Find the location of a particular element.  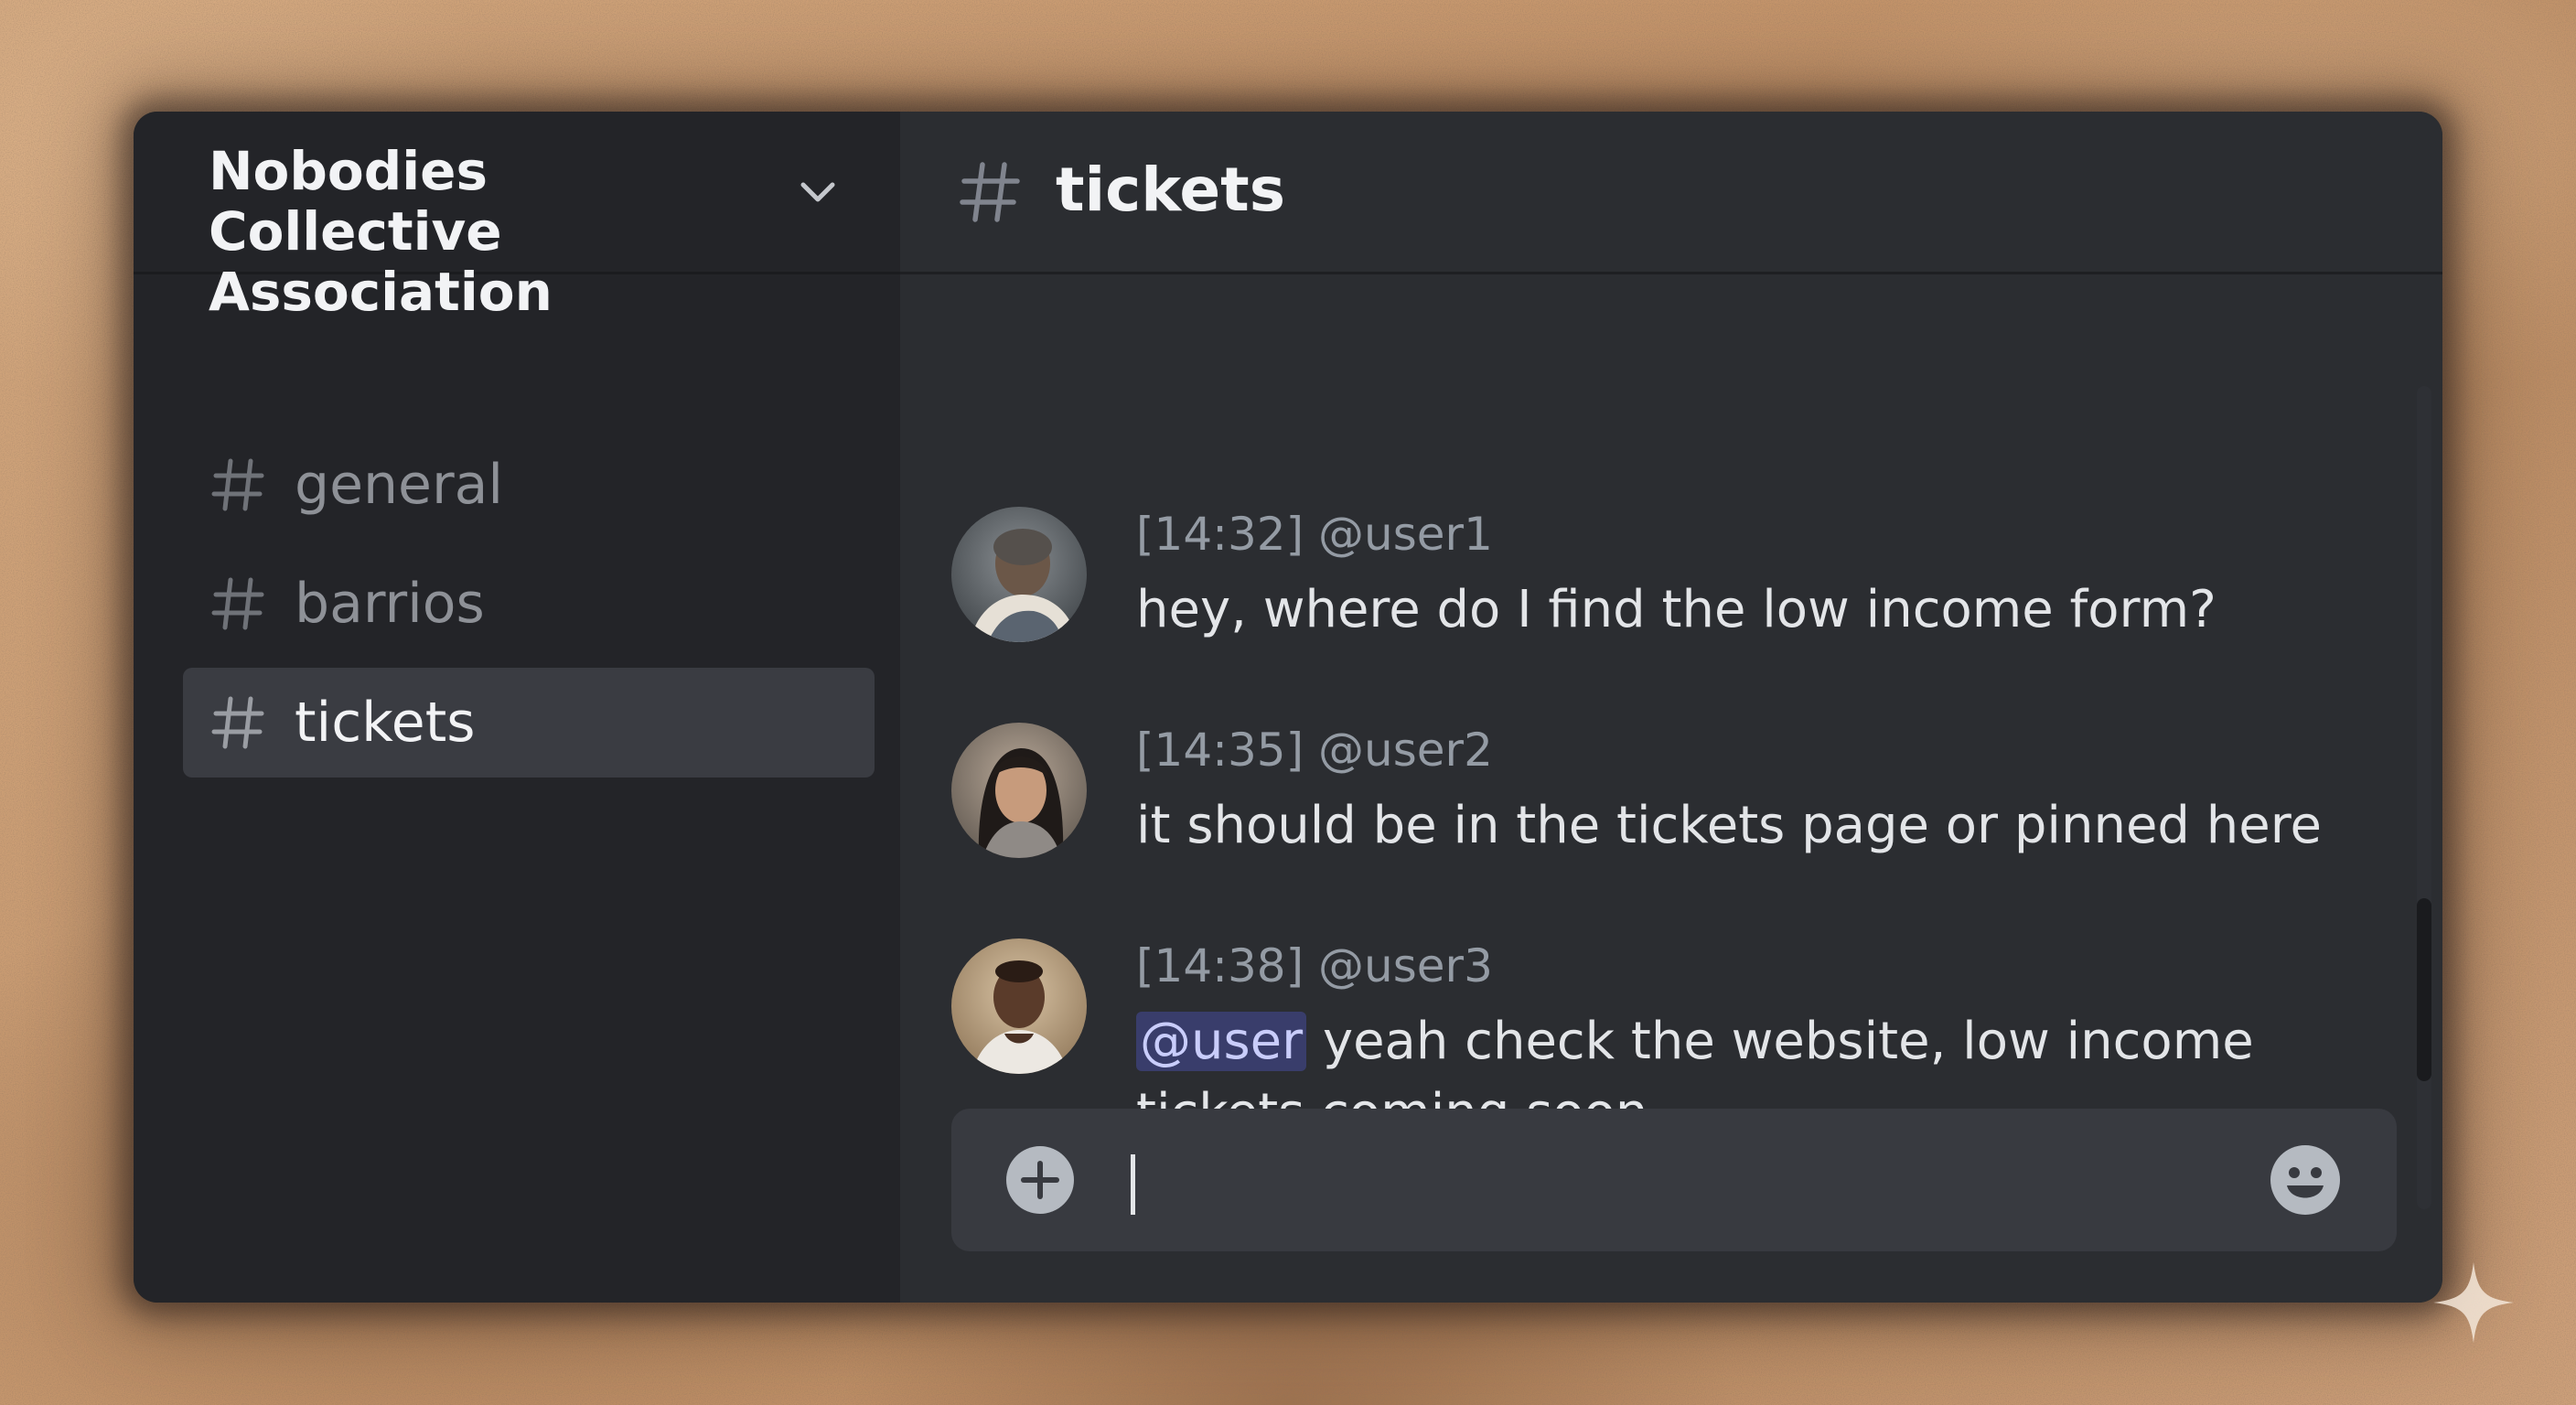

message-timestamp: [14:38] is located at coordinates (1220, 966).